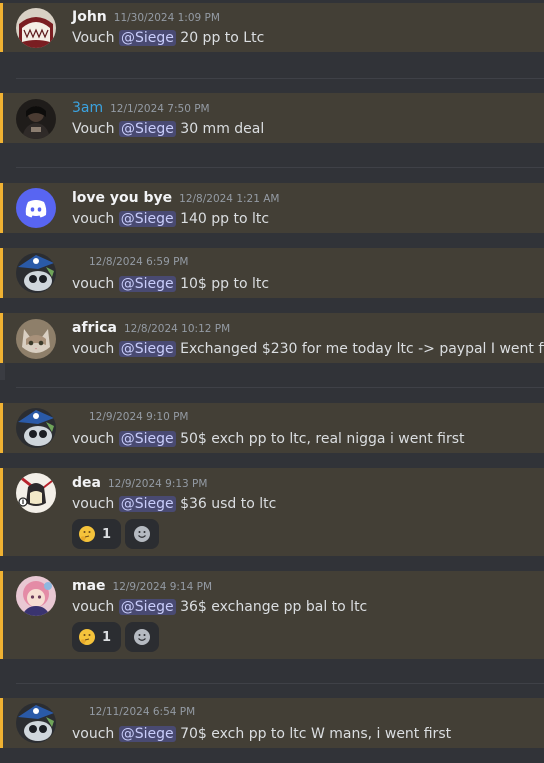  I want to click on message-content: vouch @Siege 36$ exchange pp bal to ltc, so click(220, 607).